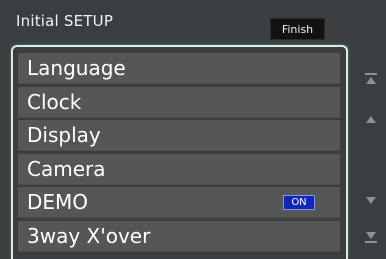 Image resolution: width=386 pixels, height=259 pixels. Describe the element at coordinates (371, 237) in the screenshot. I see `scroll-to-bottom-icon` at that location.